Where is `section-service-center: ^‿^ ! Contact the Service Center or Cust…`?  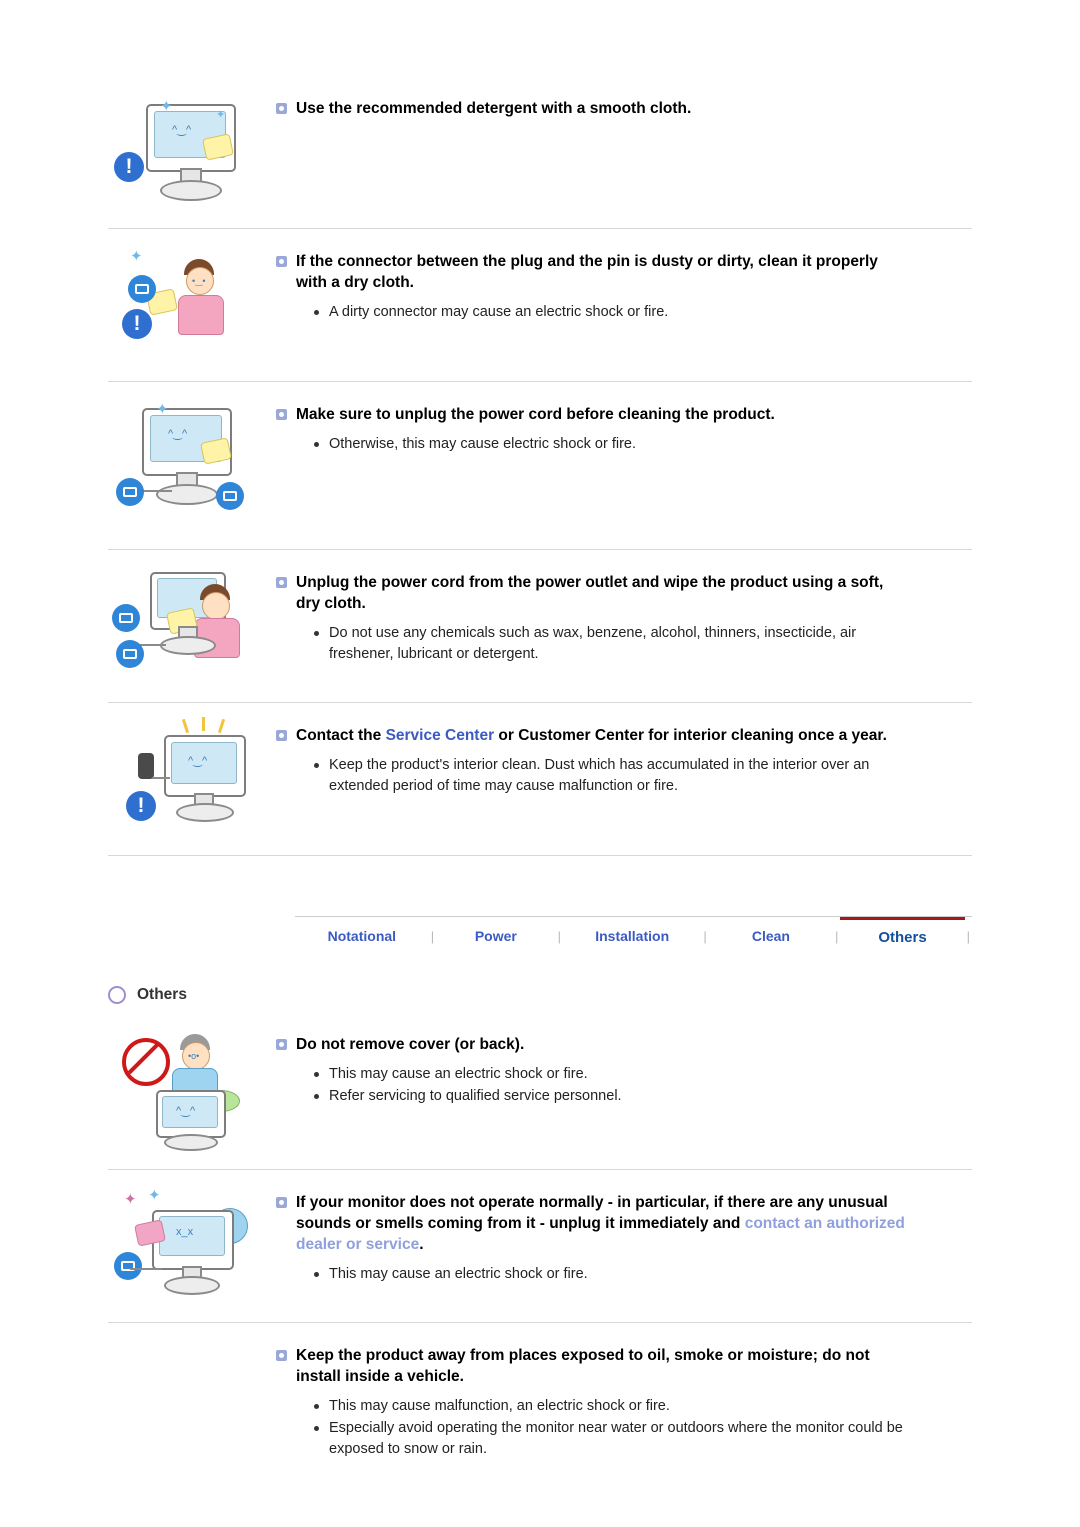 section-service-center: ^‿^ ! Contact the Service Center or Cust… is located at coordinates (540, 778).